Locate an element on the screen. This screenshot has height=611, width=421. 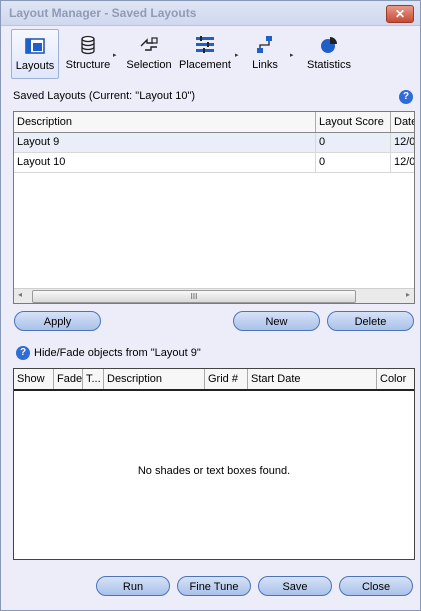
column-header-color: Color is located at coordinates (395, 379).